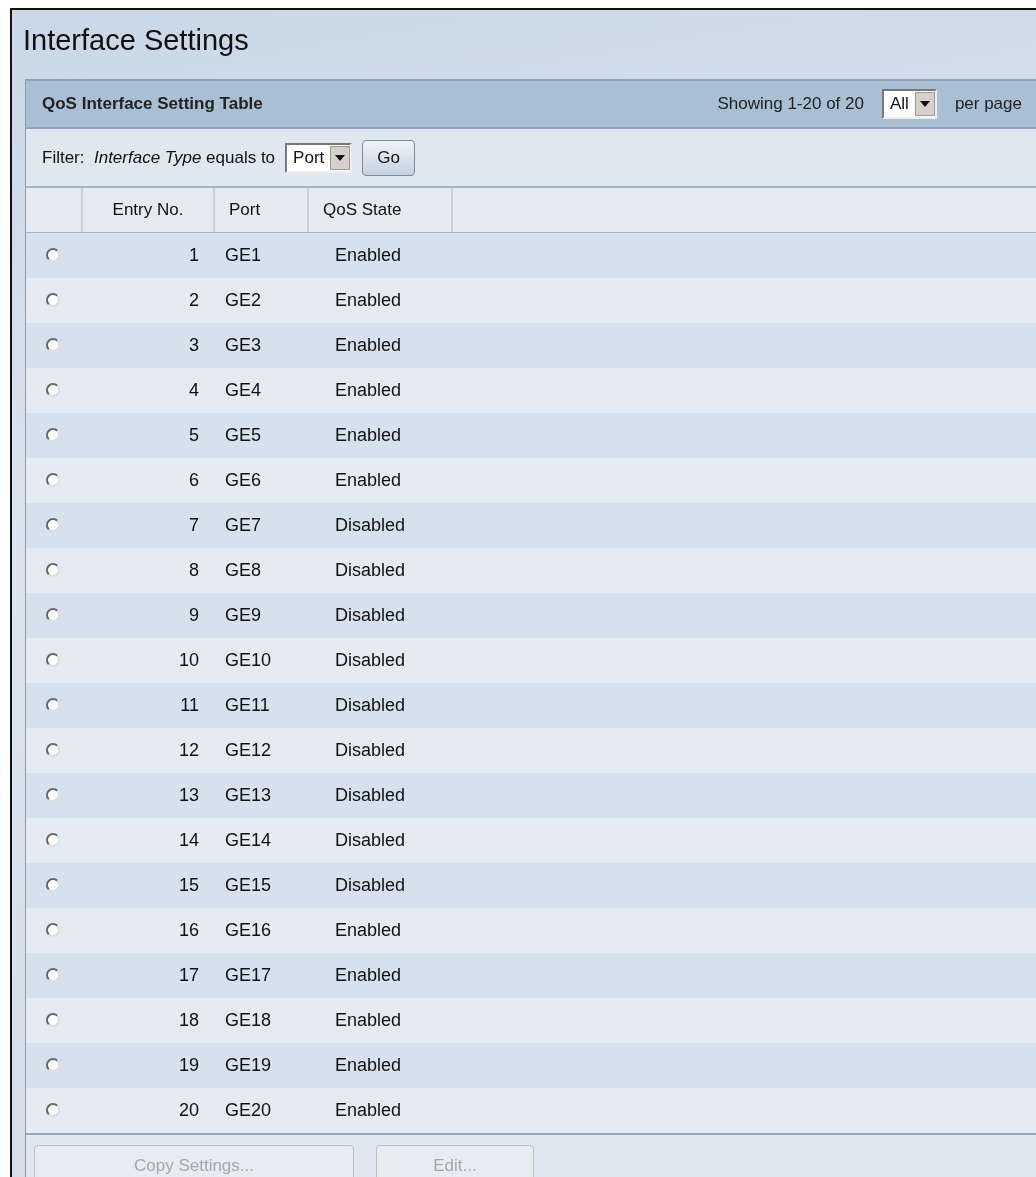 The width and height of the screenshot is (1036, 1177). What do you see at coordinates (531, 1020) in the screenshot?
I see `table-row: 18 GE18 Enabled` at bounding box center [531, 1020].